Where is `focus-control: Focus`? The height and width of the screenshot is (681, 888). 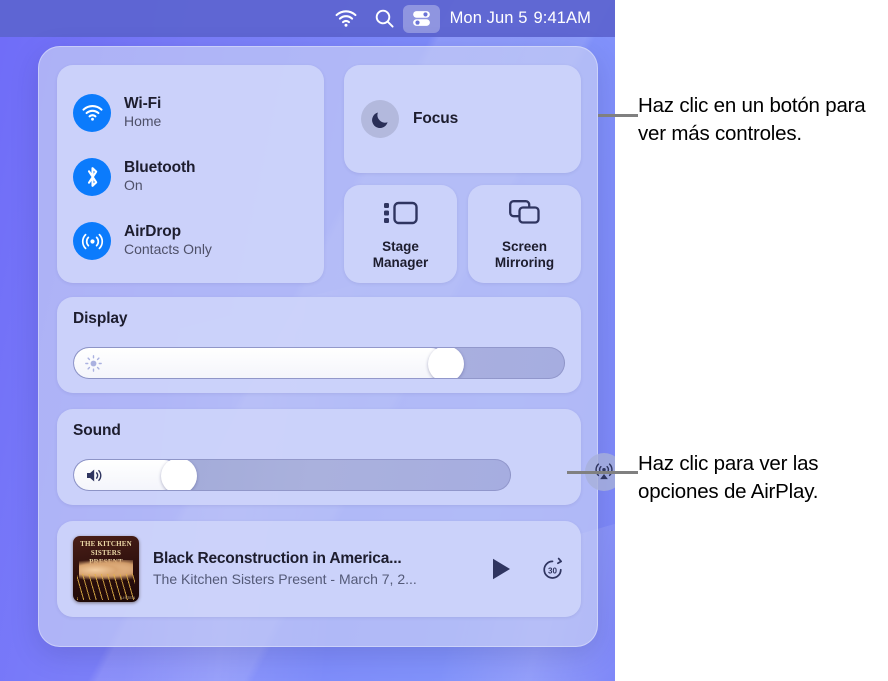
focus-control: Focus is located at coordinates (462, 119).